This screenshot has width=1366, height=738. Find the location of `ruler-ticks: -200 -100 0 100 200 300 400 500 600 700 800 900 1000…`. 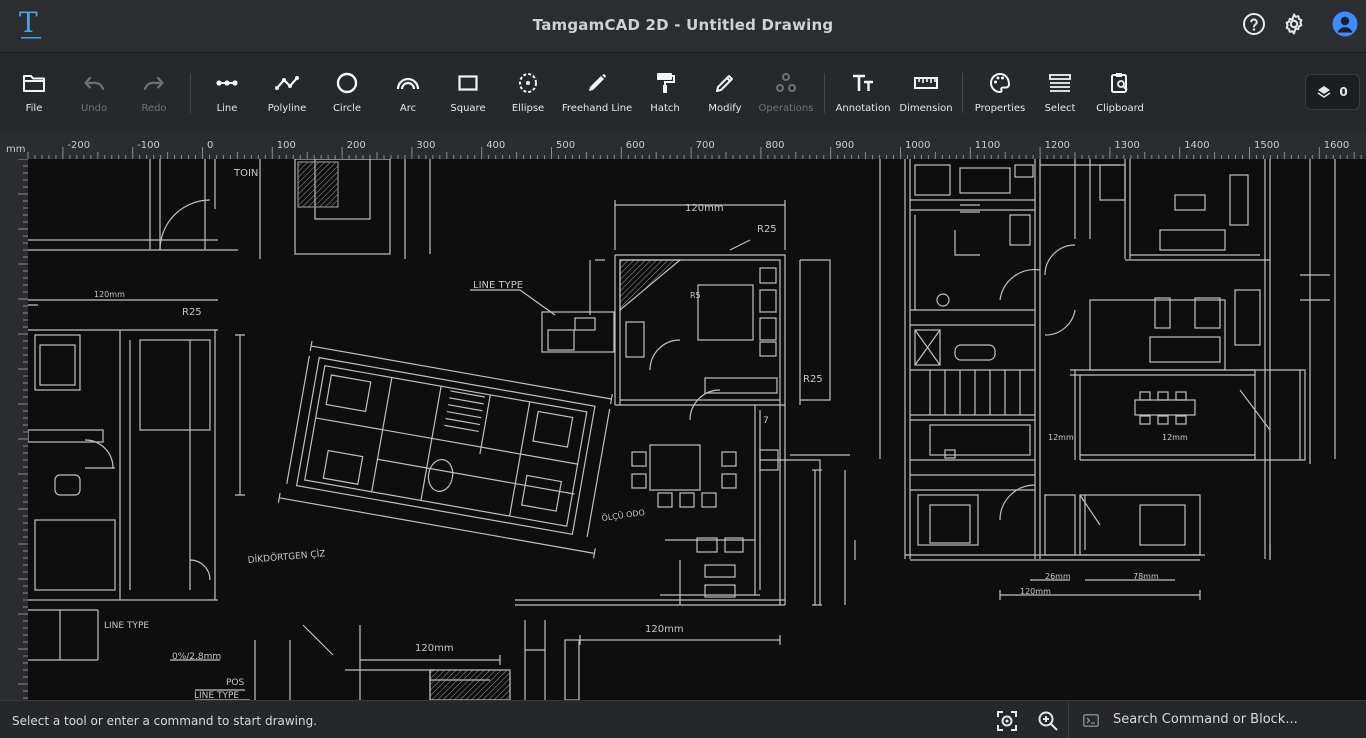

ruler-ticks: -200 -100 0 100 200 300 400 500 600 700 800 900 1000… is located at coordinates (694, 149).